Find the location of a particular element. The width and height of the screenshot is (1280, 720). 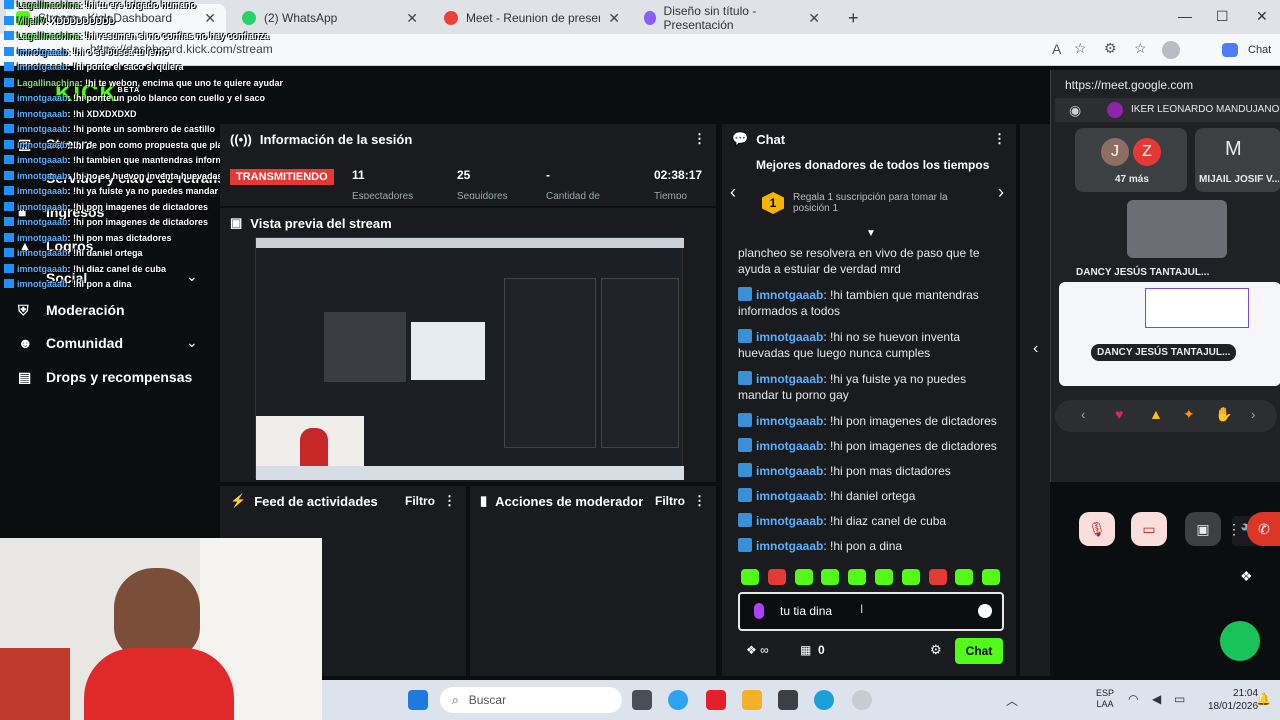

new-tab-button: + is located at coordinates (850, 18).